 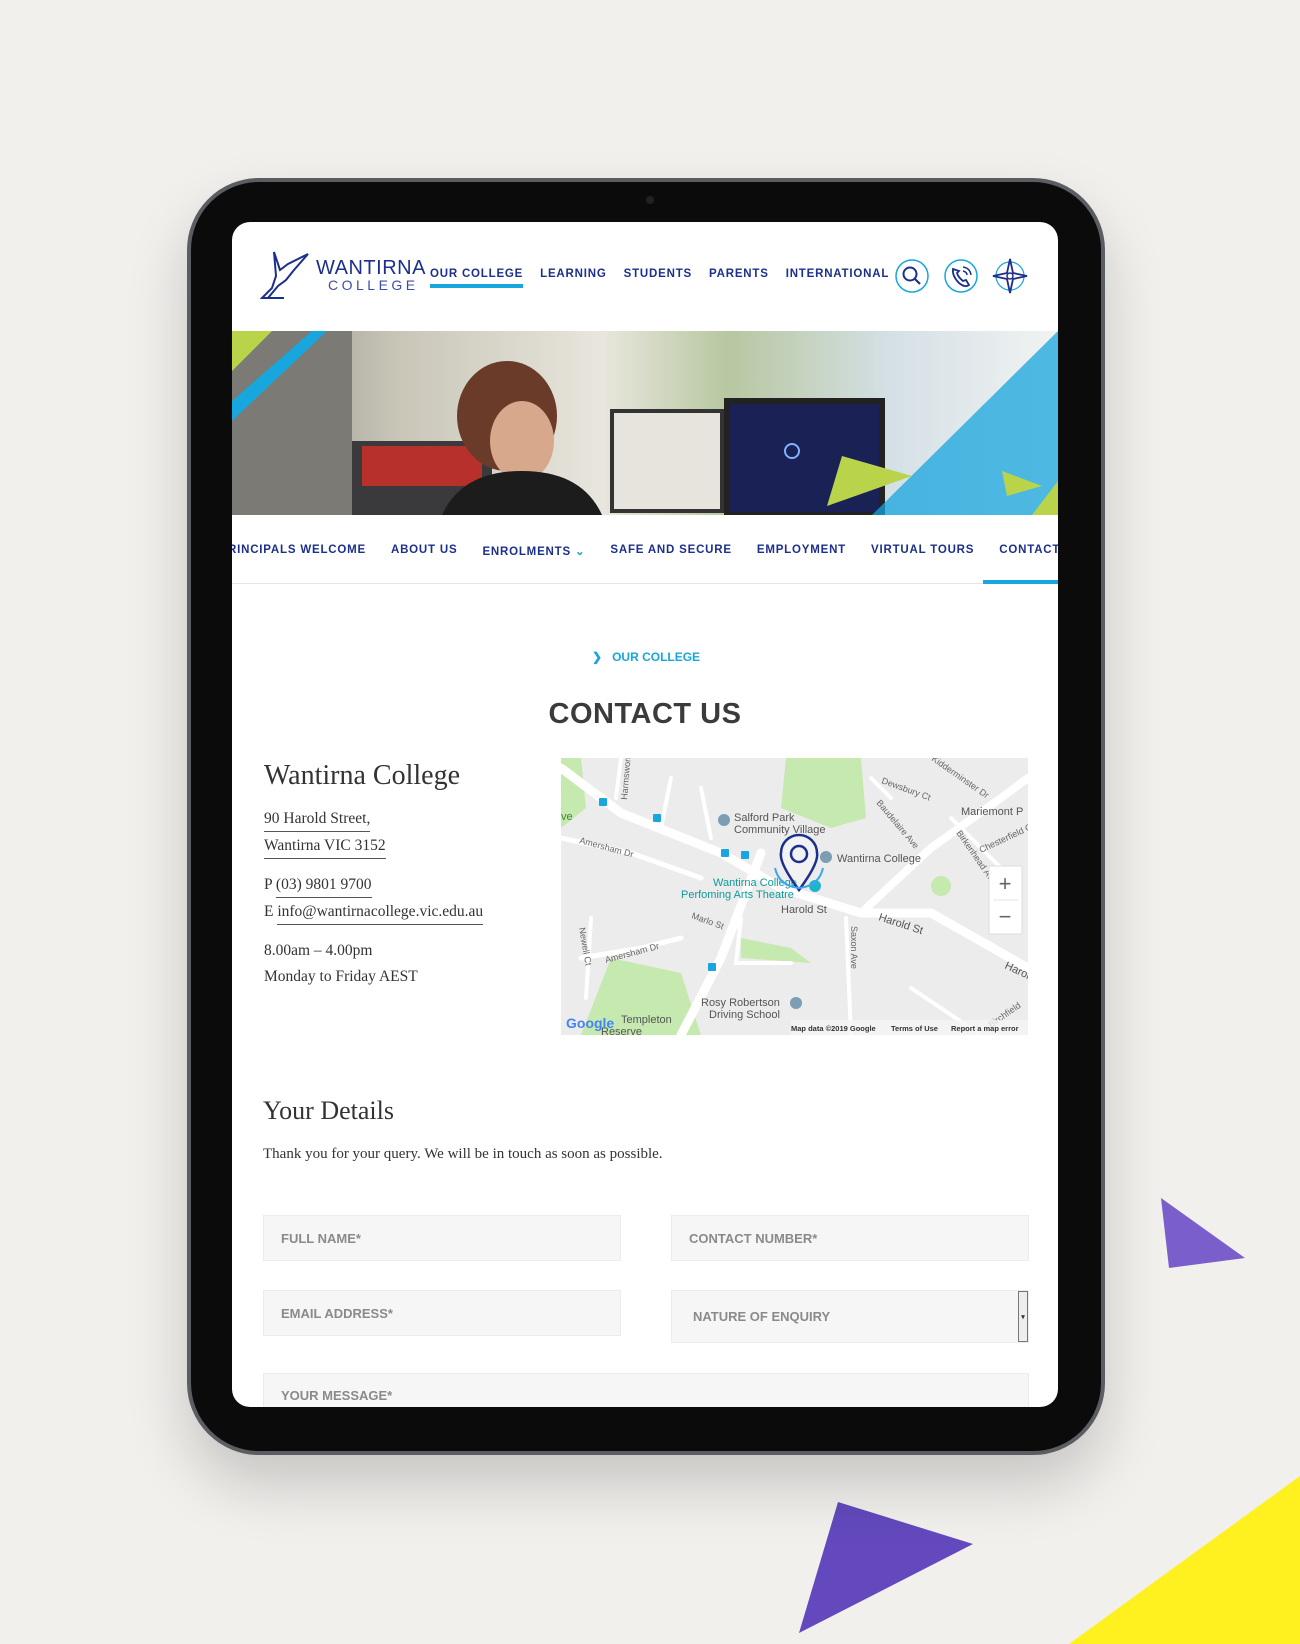 I want to click on office-days: Monday to Friday AEST, so click(x=341, y=976).